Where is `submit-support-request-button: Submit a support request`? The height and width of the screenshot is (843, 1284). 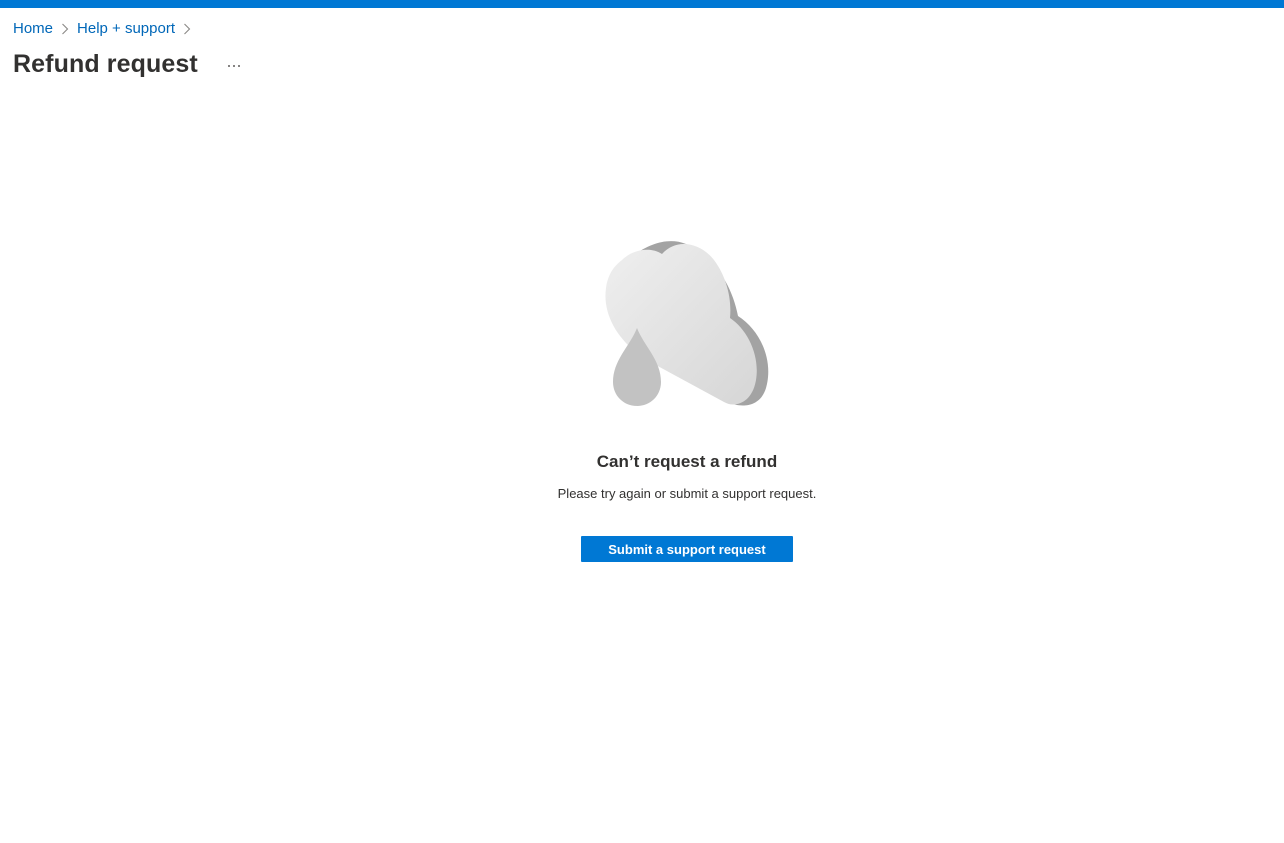 submit-support-request-button: Submit a support request is located at coordinates (687, 549).